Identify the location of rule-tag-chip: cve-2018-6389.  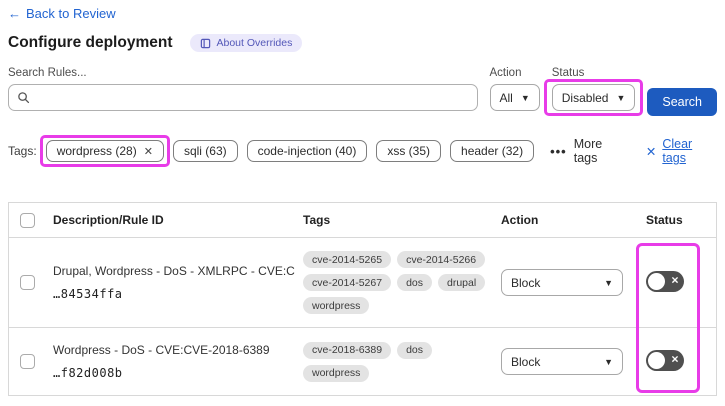
(347, 350).